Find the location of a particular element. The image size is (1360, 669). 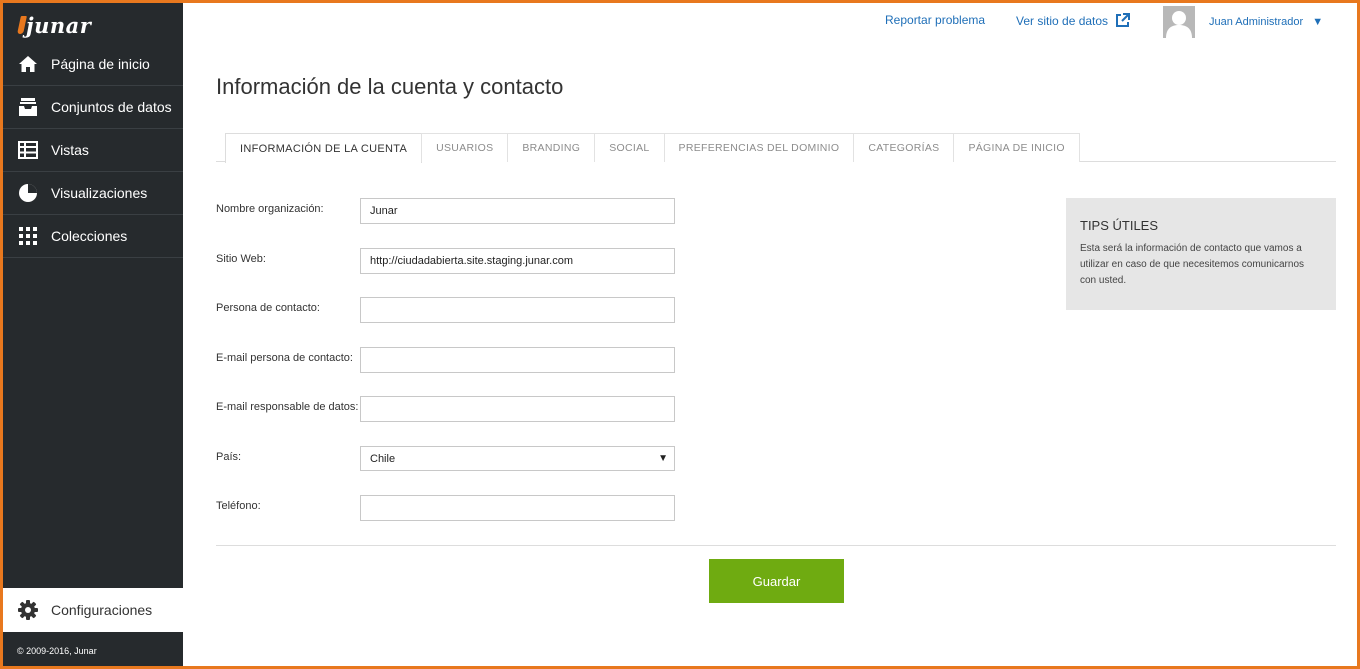

view-site-link: Ver sitio de datos is located at coordinates (1073, 20).